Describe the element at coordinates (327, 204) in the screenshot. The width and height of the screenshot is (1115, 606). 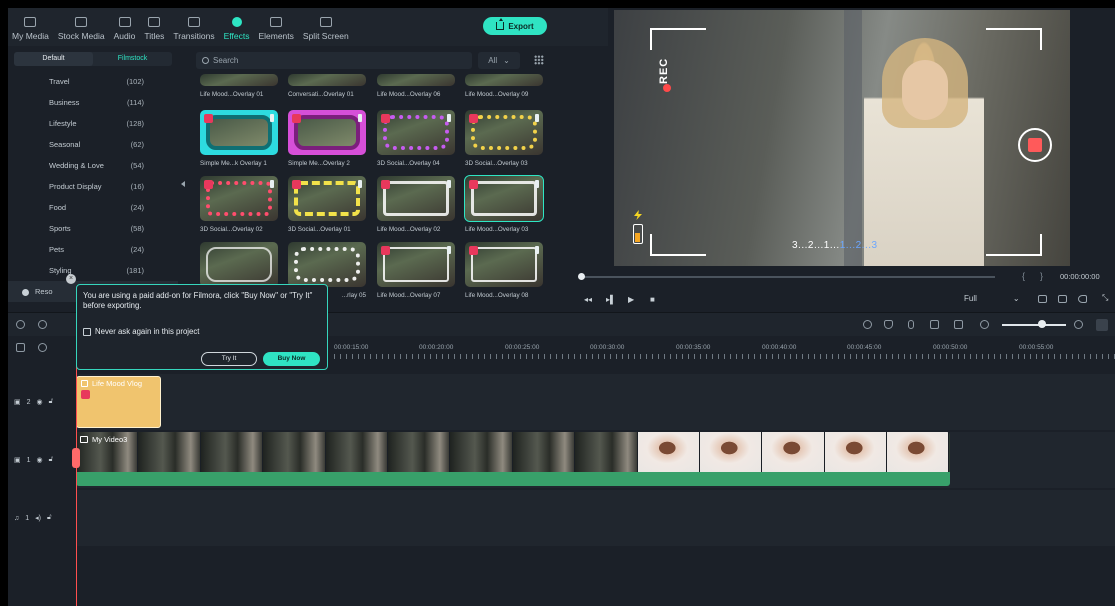
I see `effect-tile: 3D Social...Overlay 01` at that location.